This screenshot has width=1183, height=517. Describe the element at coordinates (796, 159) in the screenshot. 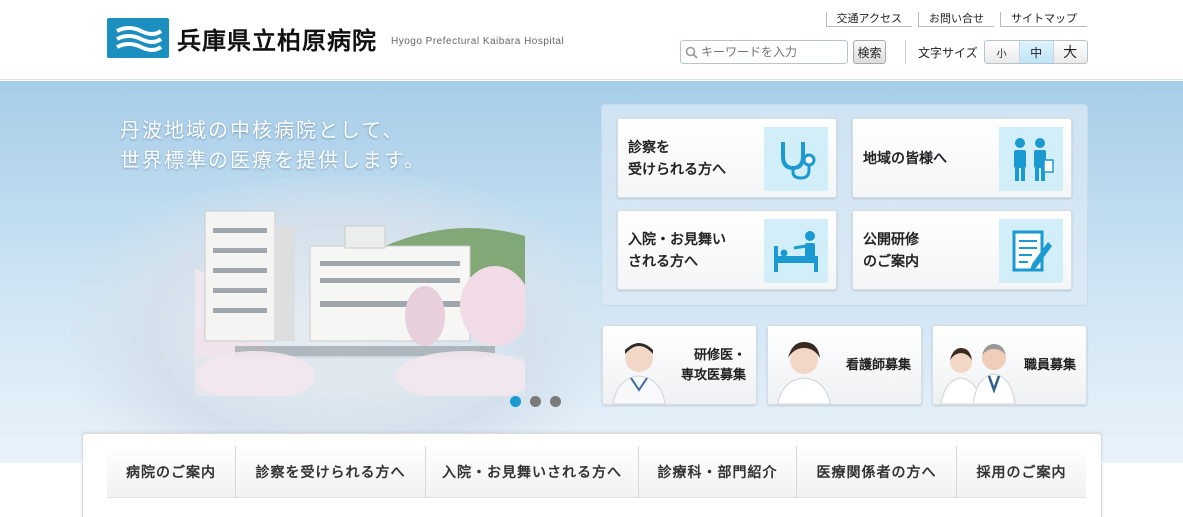

I see `stethoscope-icon` at that location.